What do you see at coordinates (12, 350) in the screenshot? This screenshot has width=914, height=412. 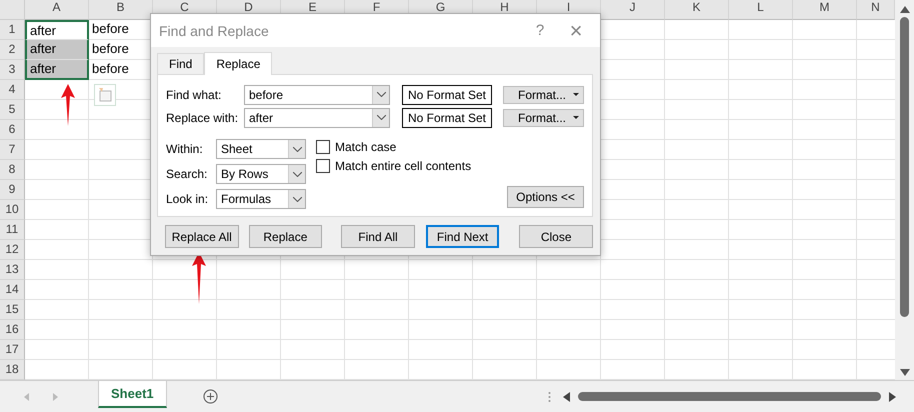 I see `row-header: 17` at bounding box center [12, 350].